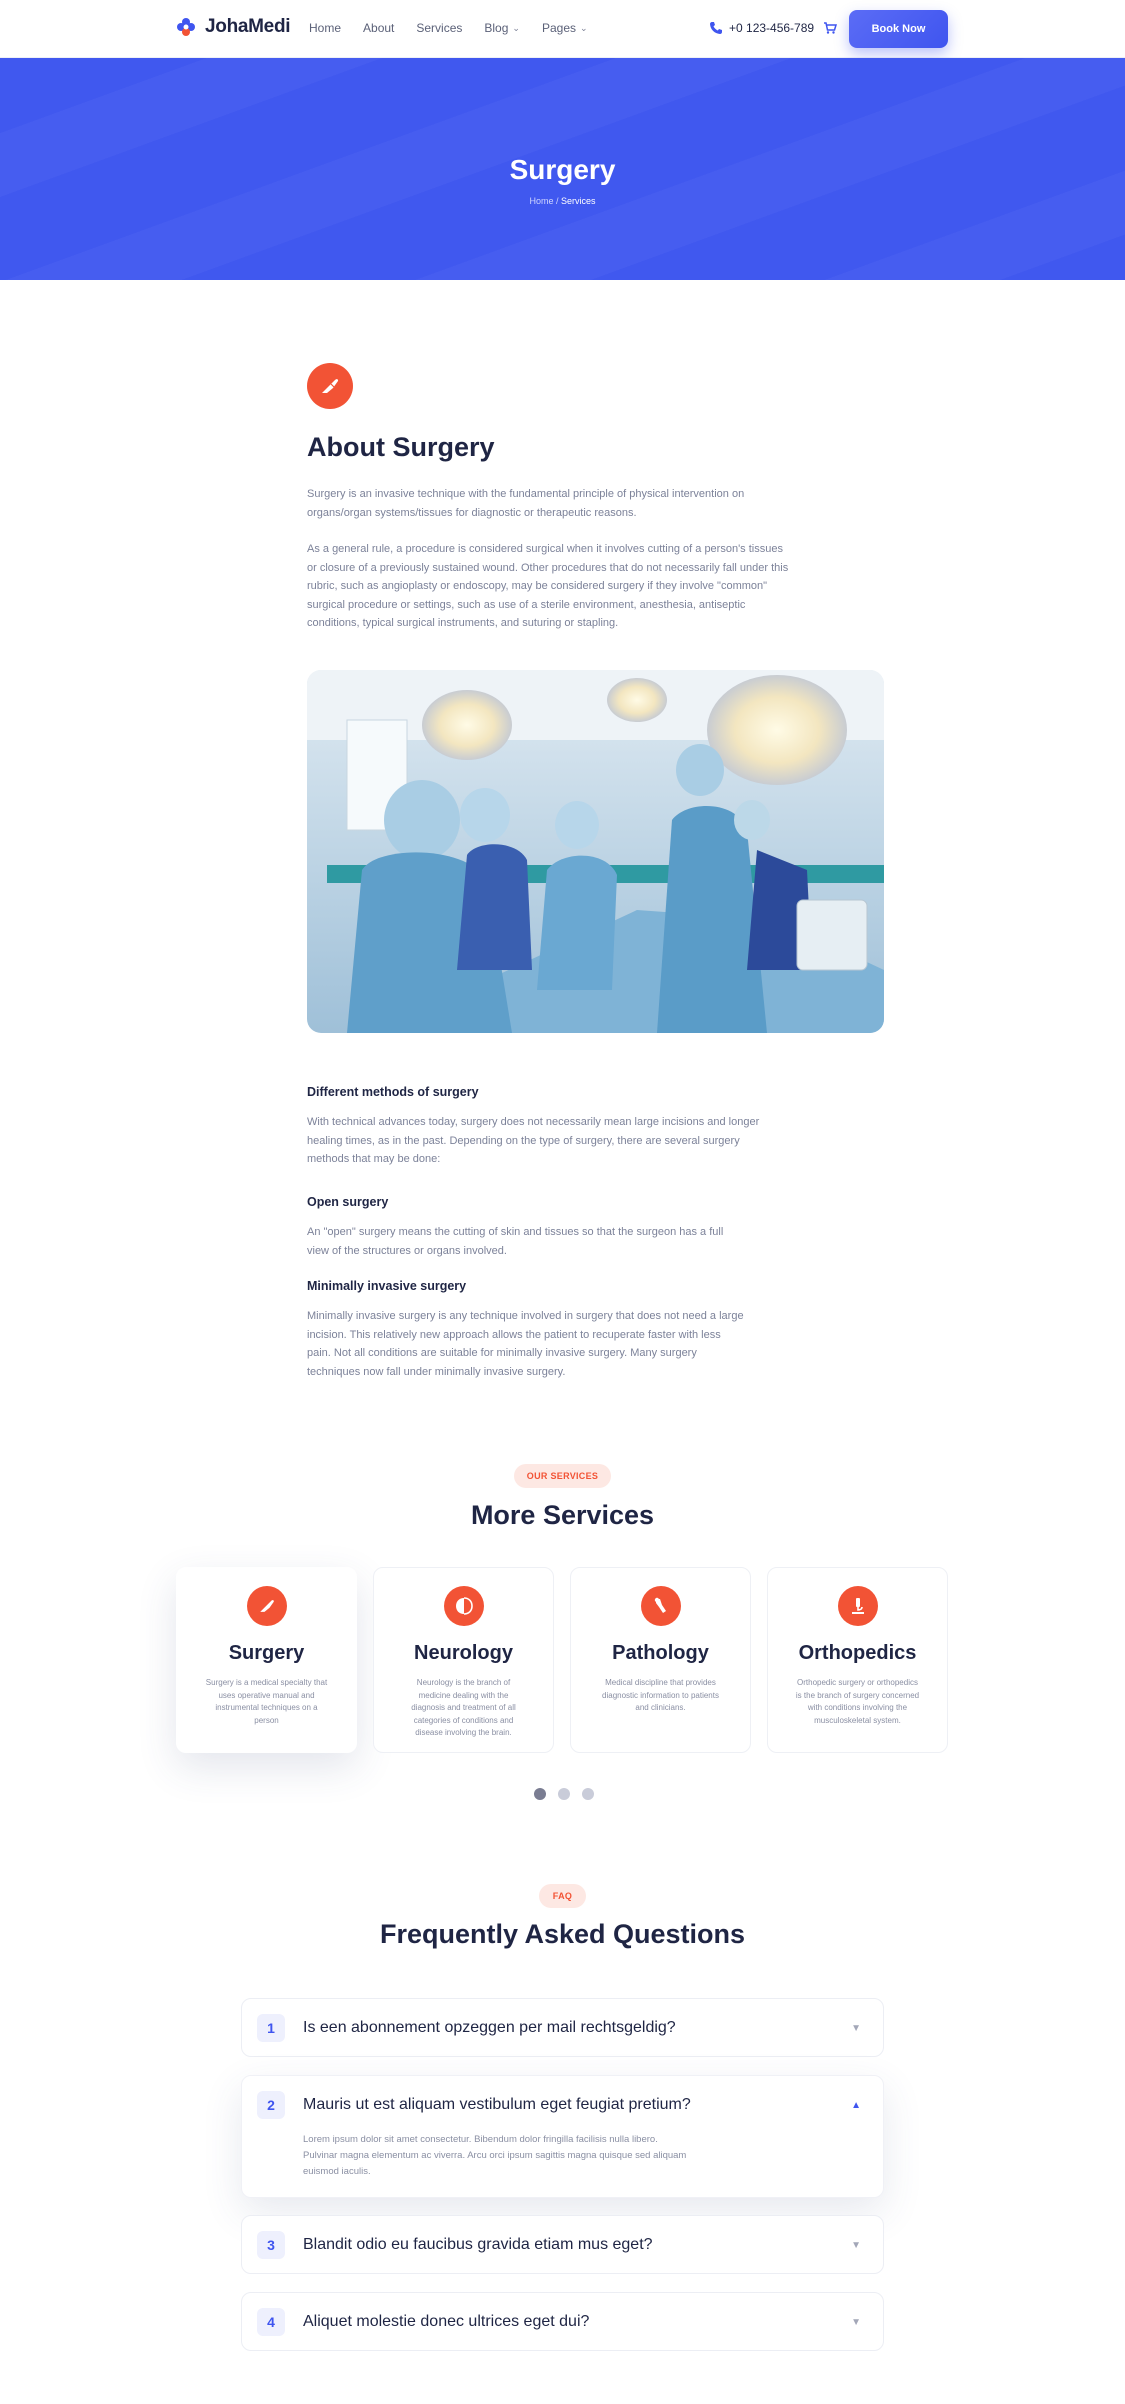  I want to click on phone-number: +0 123-456-789, so click(772, 28).